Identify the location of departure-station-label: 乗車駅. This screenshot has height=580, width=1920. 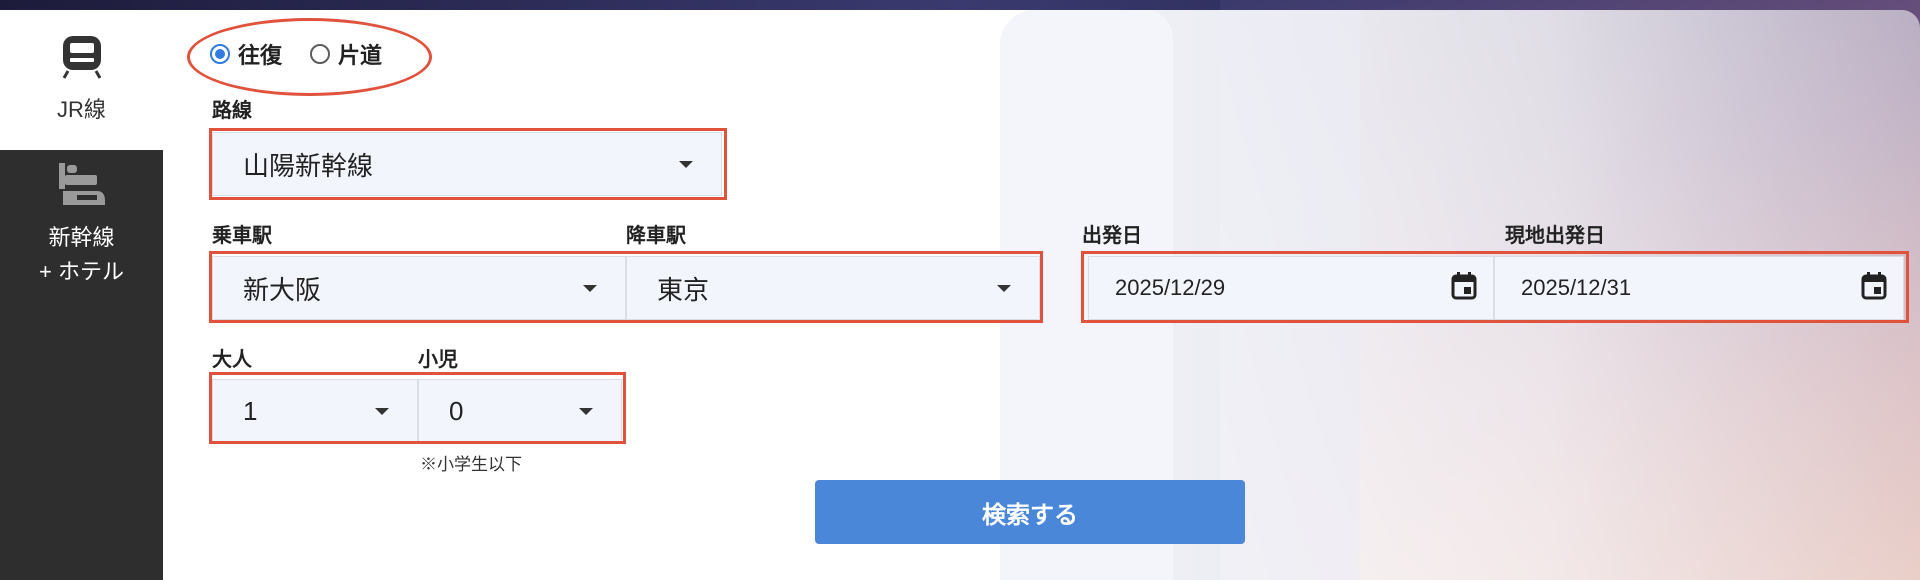
(242, 236).